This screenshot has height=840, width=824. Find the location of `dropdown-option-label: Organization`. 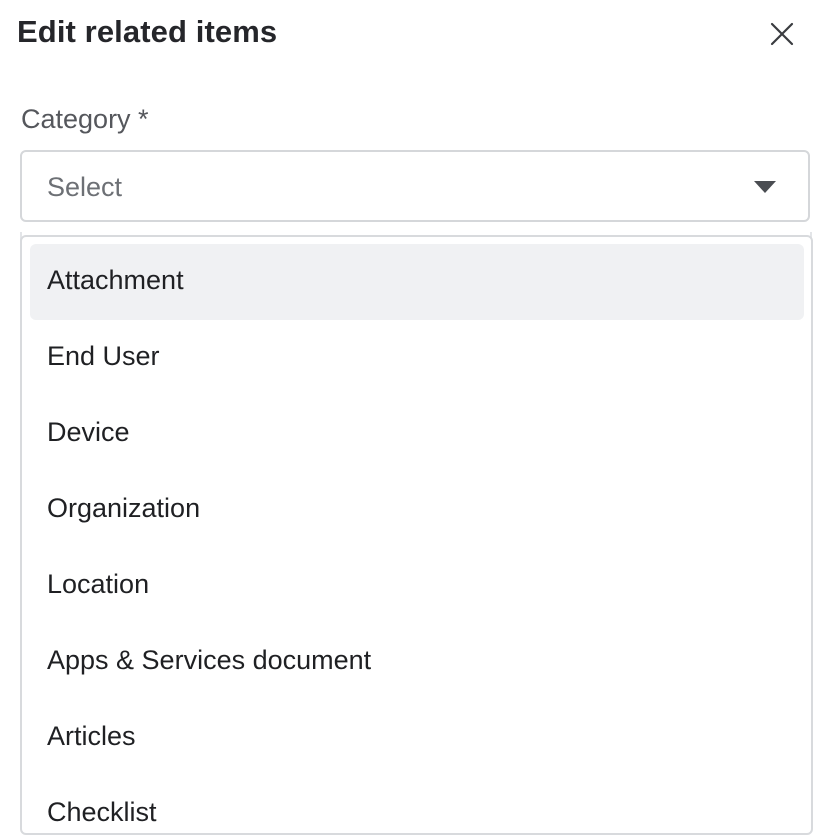

dropdown-option-label: Organization is located at coordinates (124, 508).